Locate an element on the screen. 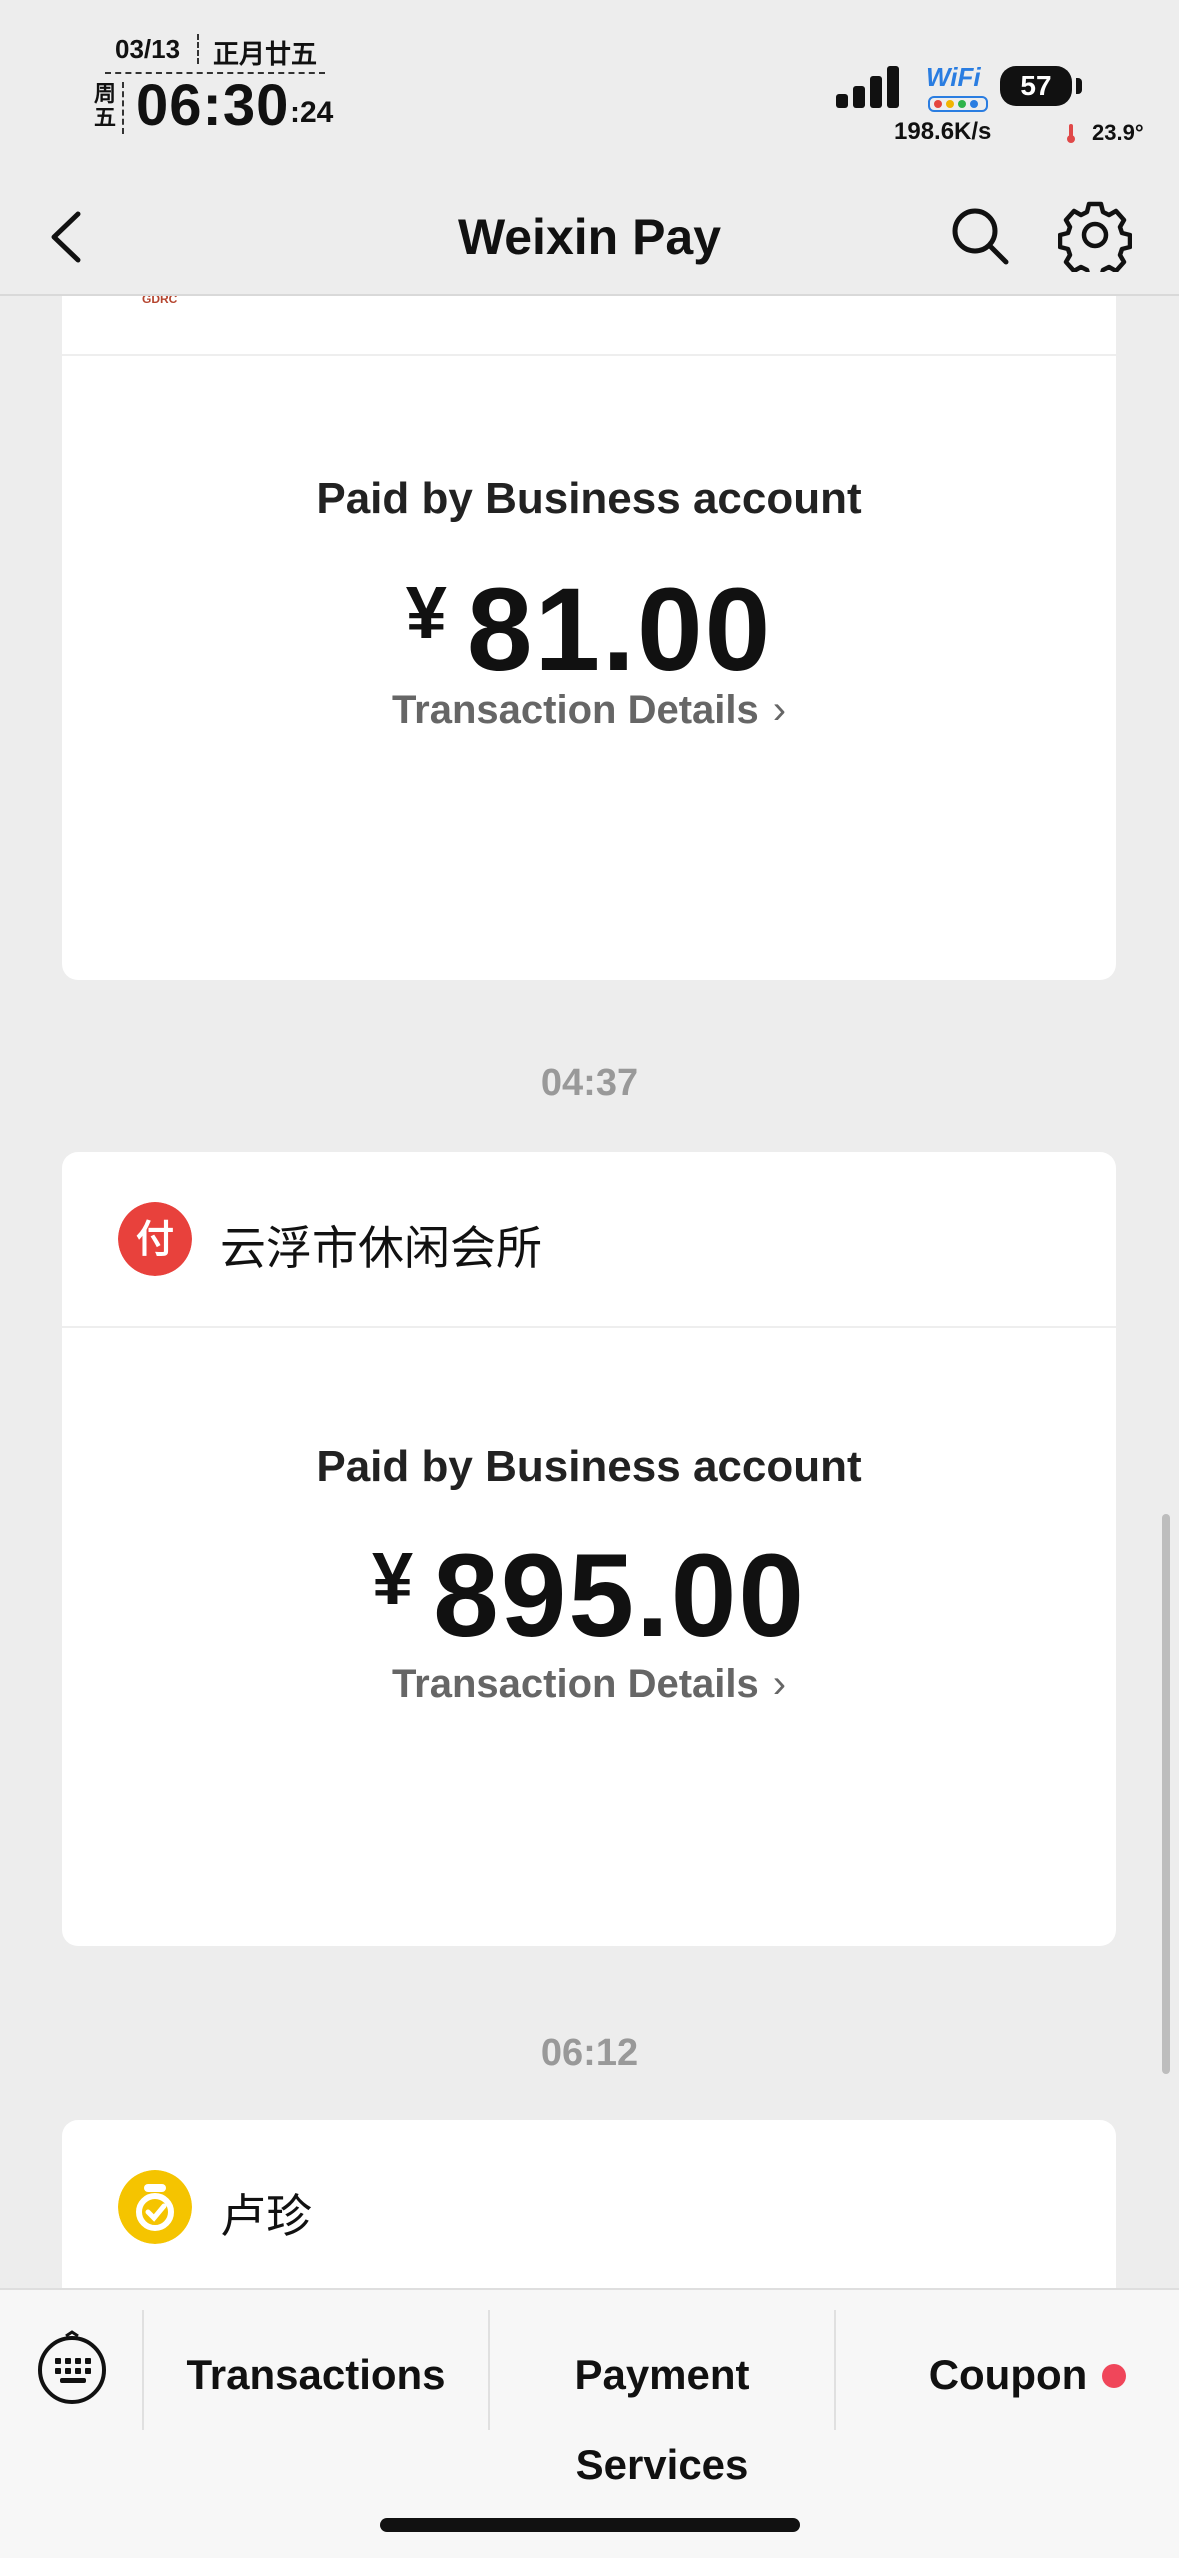 The width and height of the screenshot is (1179, 2558). payment-amount: ¥895.00 is located at coordinates (589, 1596).